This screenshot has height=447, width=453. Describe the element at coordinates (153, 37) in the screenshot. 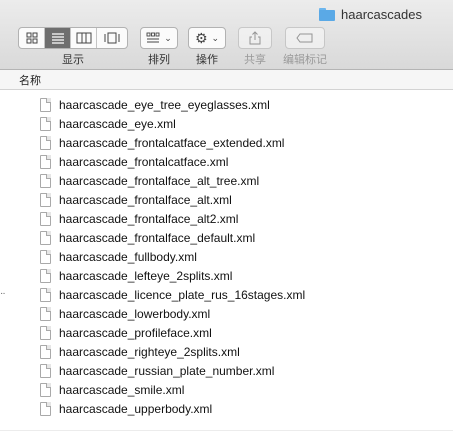

I see `arrange-grid-icon` at that location.